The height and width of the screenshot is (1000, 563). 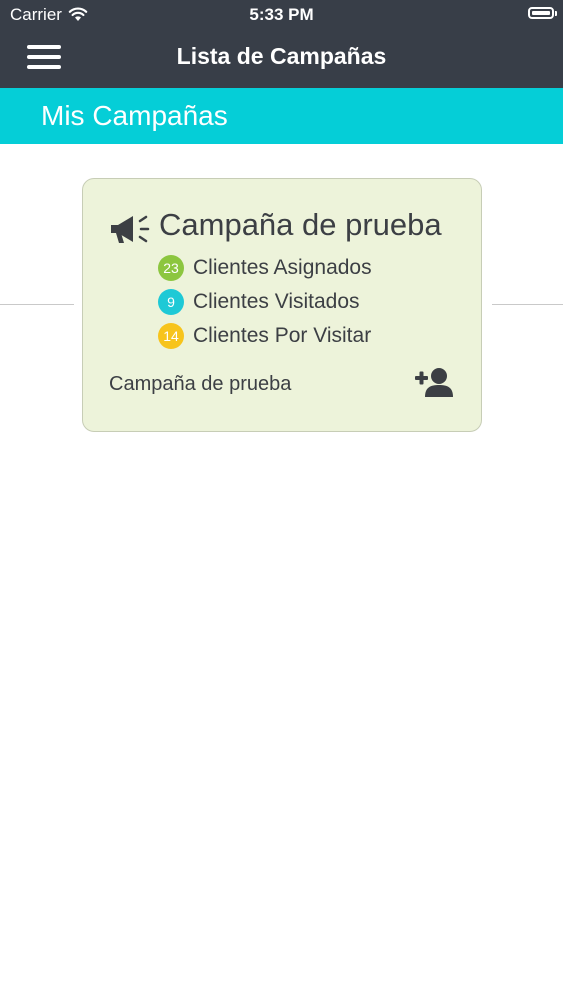 What do you see at coordinates (542, 13) in the screenshot?
I see `battery-icon` at bounding box center [542, 13].